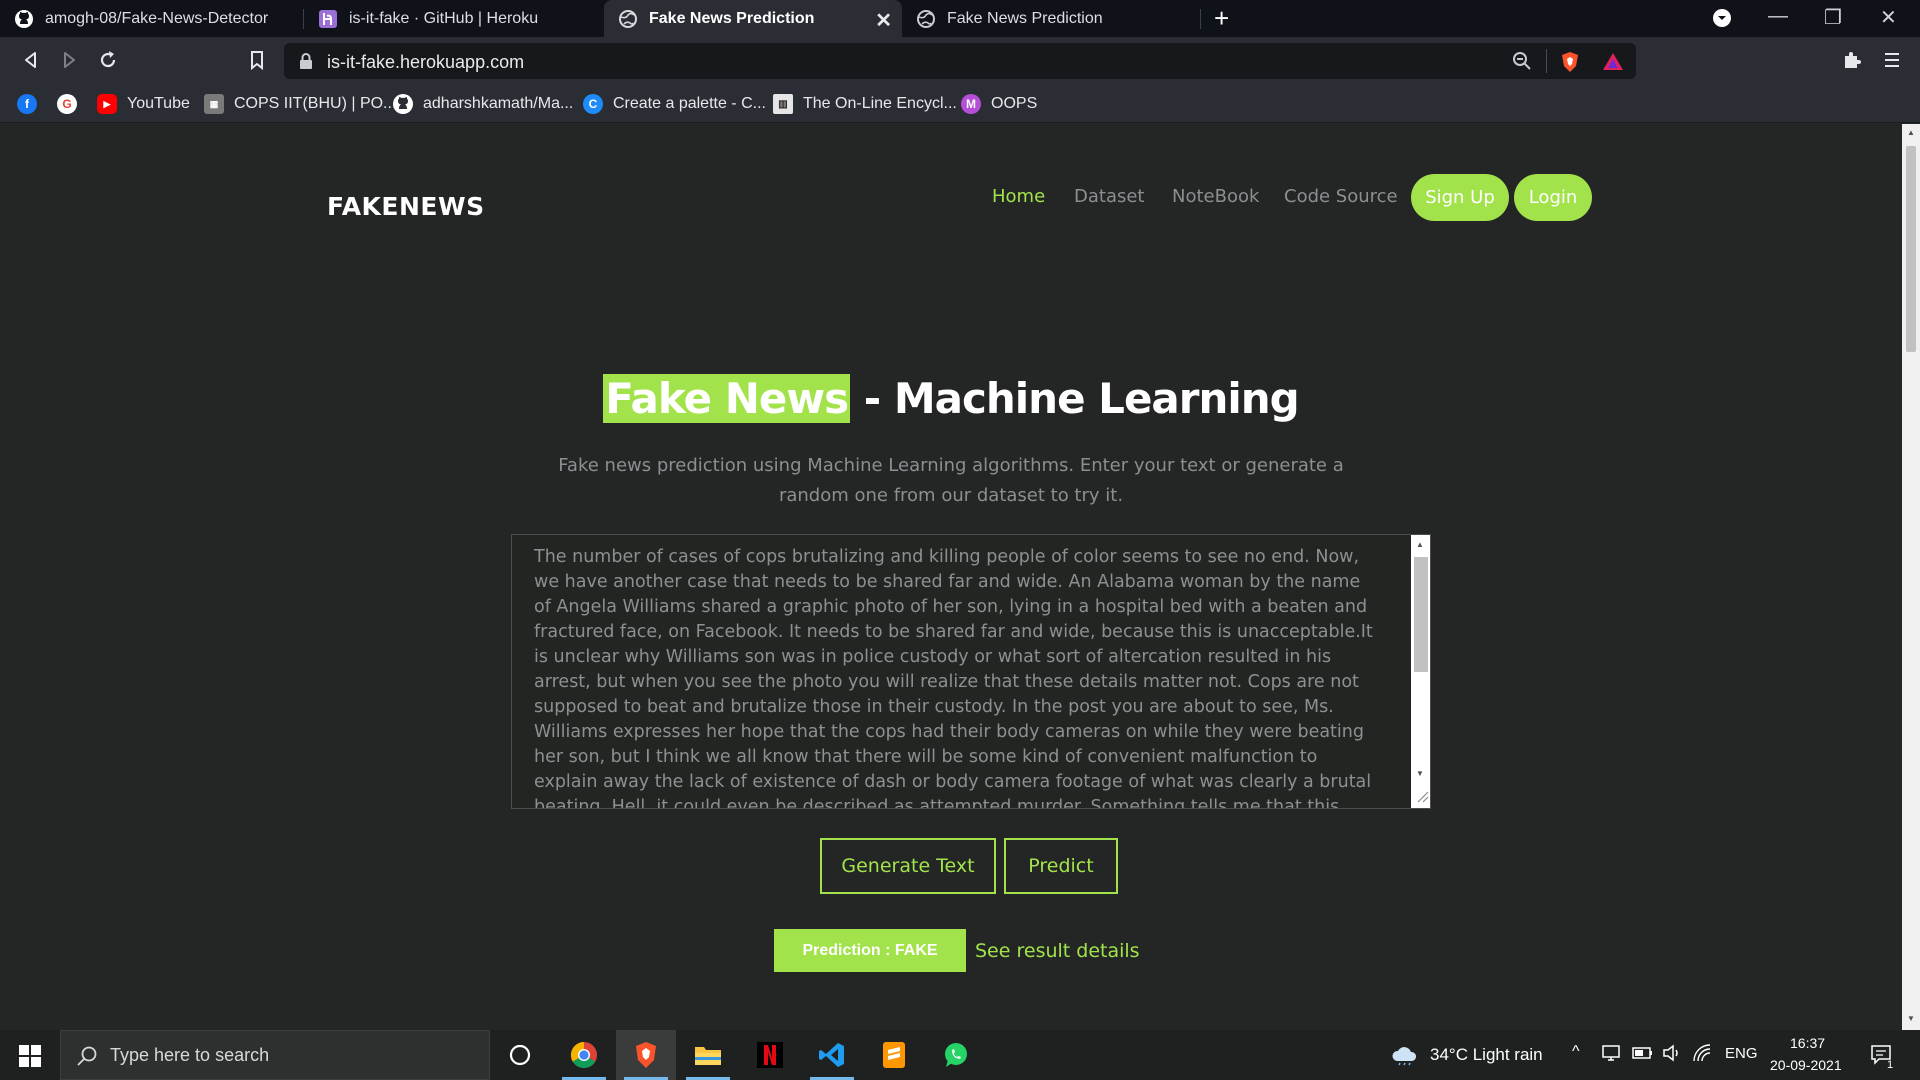 Image resolution: width=1920 pixels, height=1080 pixels. What do you see at coordinates (1807, 1043) in the screenshot?
I see `clock-time: 16:37` at bounding box center [1807, 1043].